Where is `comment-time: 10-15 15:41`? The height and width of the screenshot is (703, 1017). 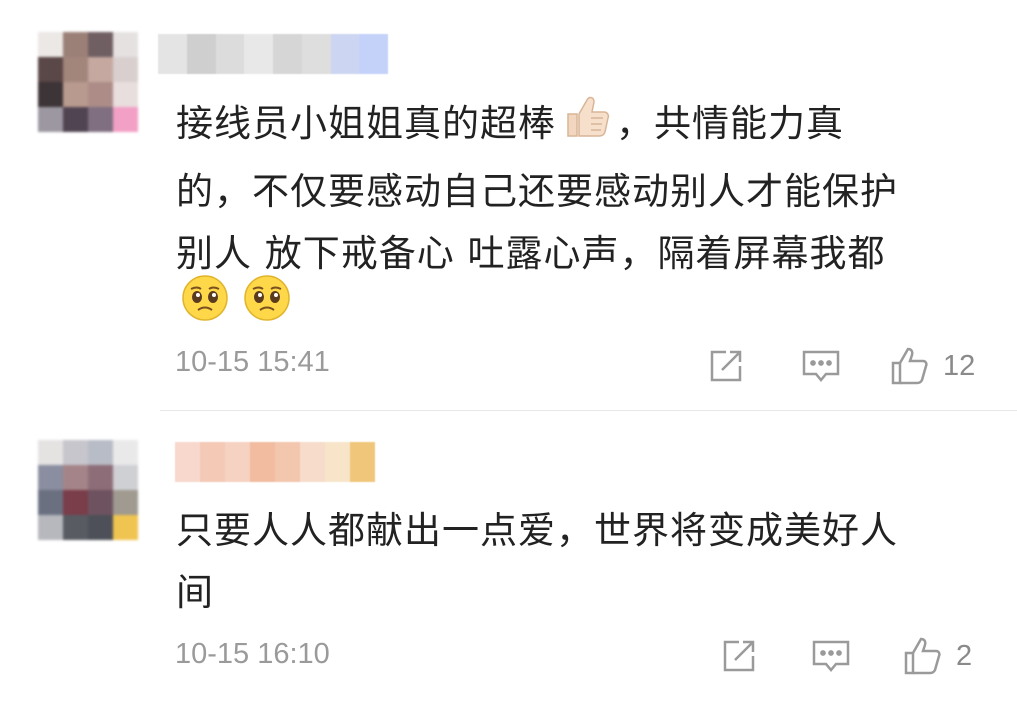
comment-time: 10-15 15:41 is located at coordinates (252, 362).